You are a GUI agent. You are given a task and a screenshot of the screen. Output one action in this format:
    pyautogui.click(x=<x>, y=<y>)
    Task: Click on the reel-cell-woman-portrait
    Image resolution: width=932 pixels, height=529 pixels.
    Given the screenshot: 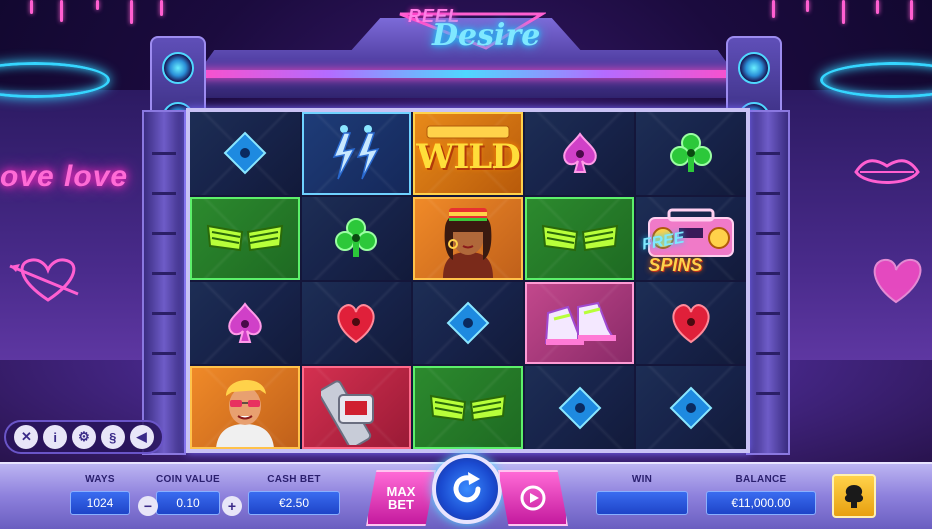 What is the action you would take?
    pyautogui.click(x=468, y=238)
    